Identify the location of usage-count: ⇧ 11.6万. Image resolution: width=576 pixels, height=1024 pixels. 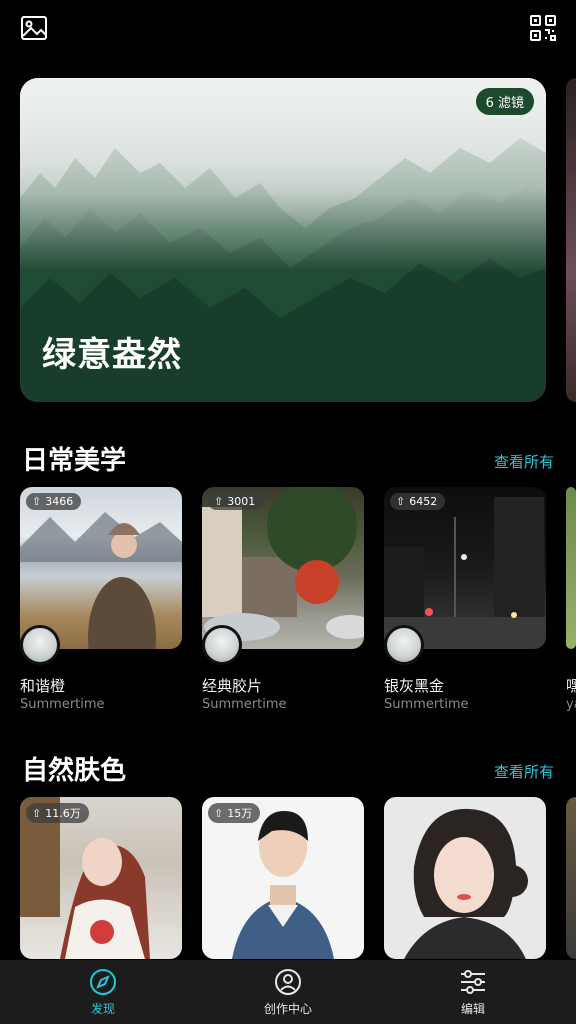
(57, 813).